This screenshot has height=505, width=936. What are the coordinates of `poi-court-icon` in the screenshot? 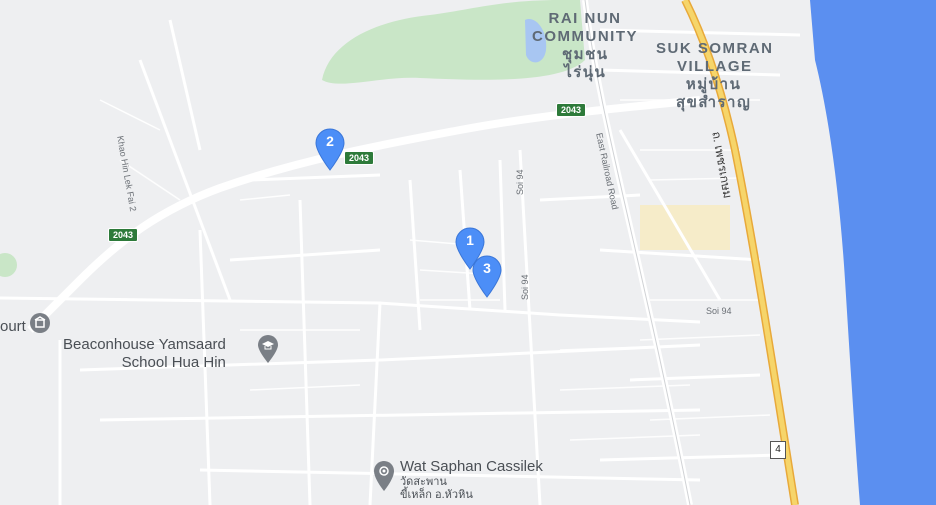 It's located at (40, 323).